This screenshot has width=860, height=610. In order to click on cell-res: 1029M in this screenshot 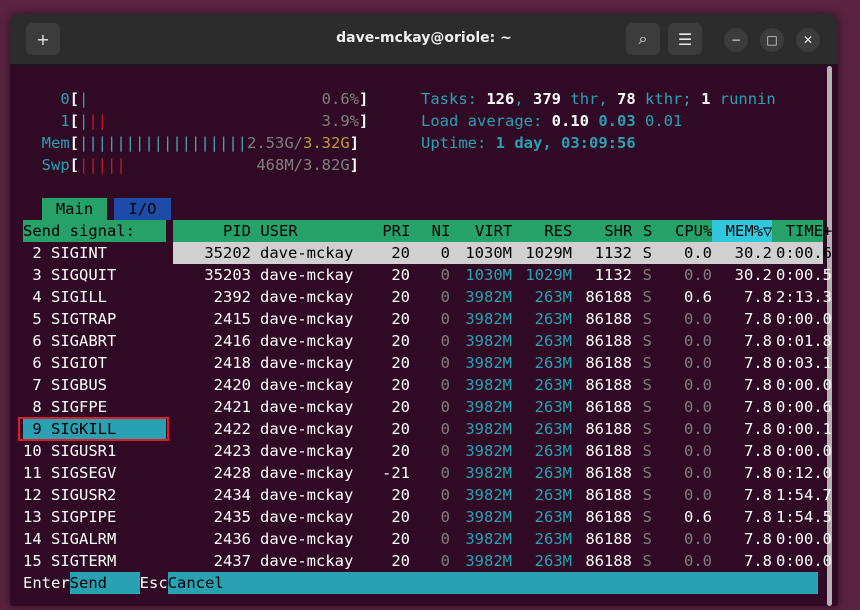, I will do `click(548, 253)`.